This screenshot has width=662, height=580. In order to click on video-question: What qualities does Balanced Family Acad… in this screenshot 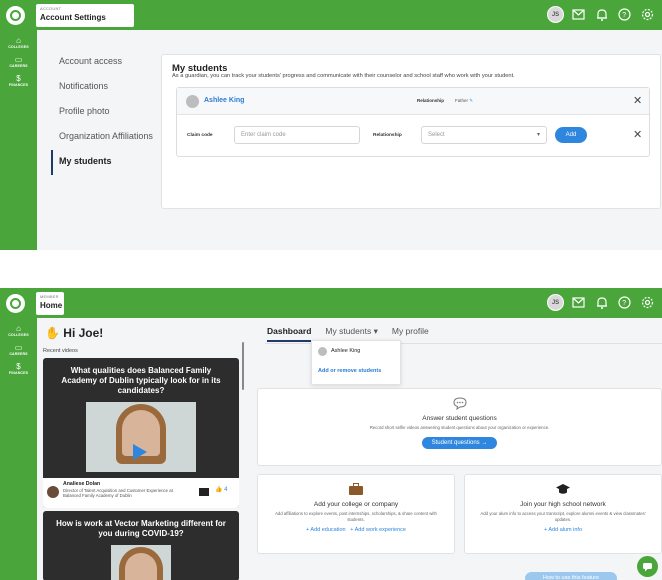, I will do `click(141, 380)`.